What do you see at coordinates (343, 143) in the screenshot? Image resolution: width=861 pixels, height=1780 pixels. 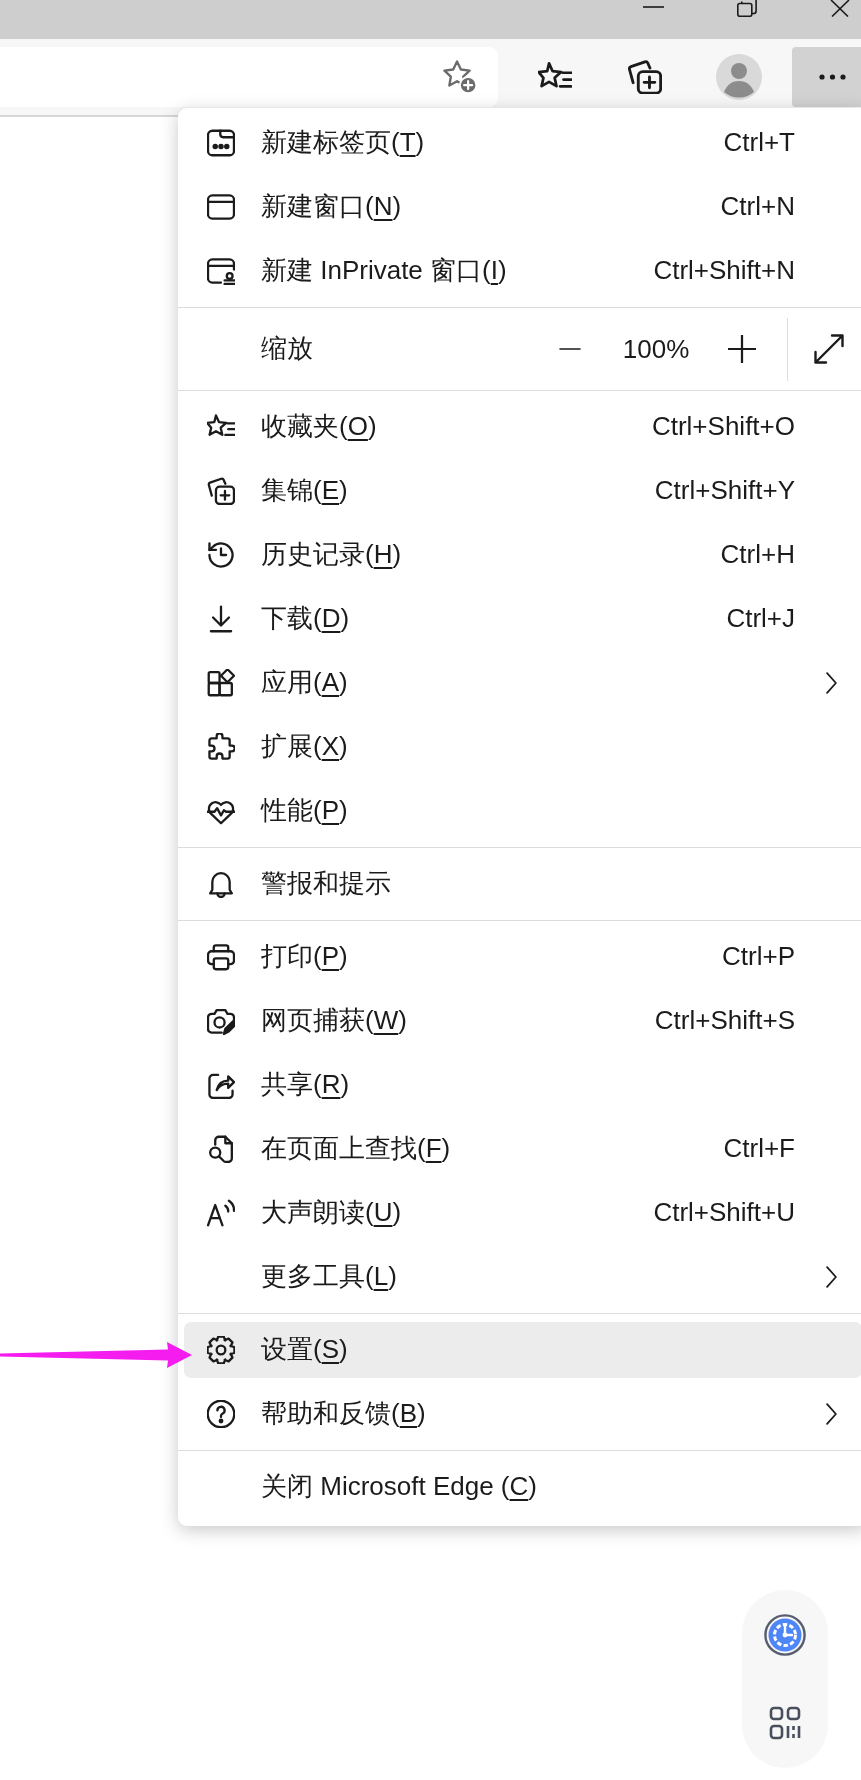 I see `menu-item-label: 新建标签页(T)` at bounding box center [343, 143].